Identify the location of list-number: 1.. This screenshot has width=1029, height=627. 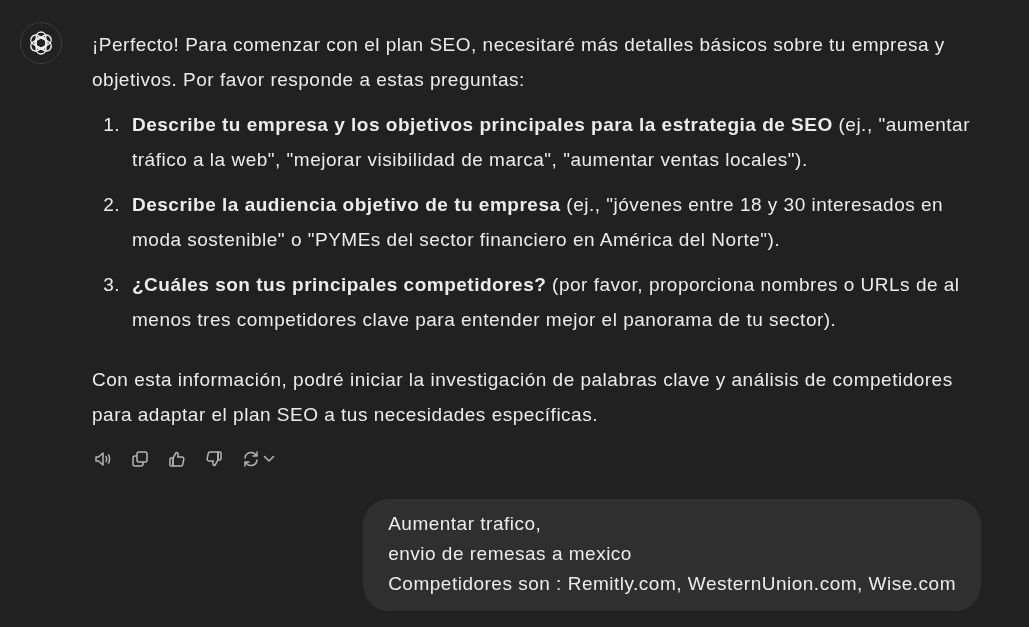
(111, 125).